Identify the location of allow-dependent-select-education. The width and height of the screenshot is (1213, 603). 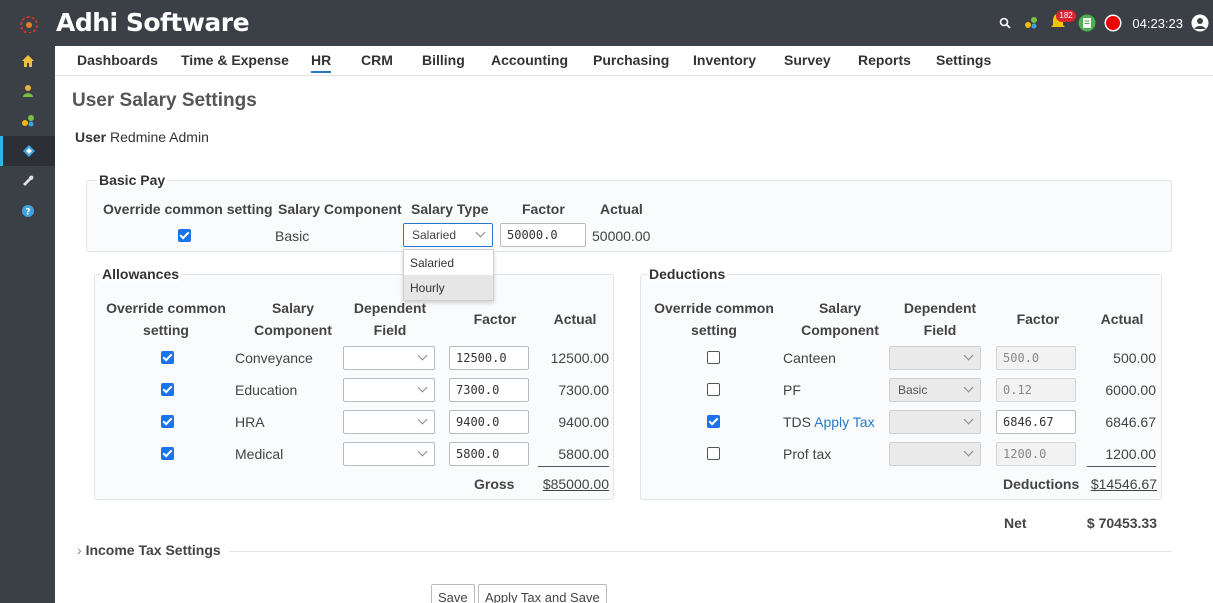
(389, 390).